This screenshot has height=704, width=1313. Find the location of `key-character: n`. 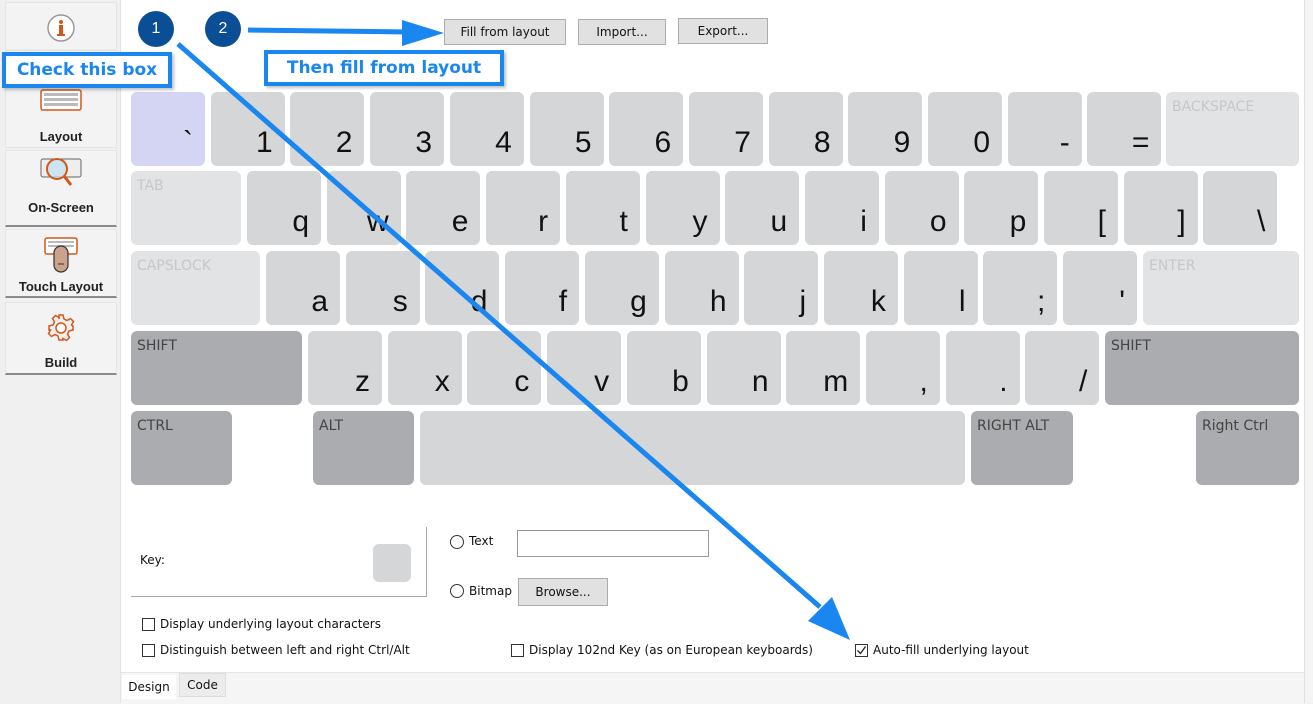

key-character: n is located at coordinates (760, 381).